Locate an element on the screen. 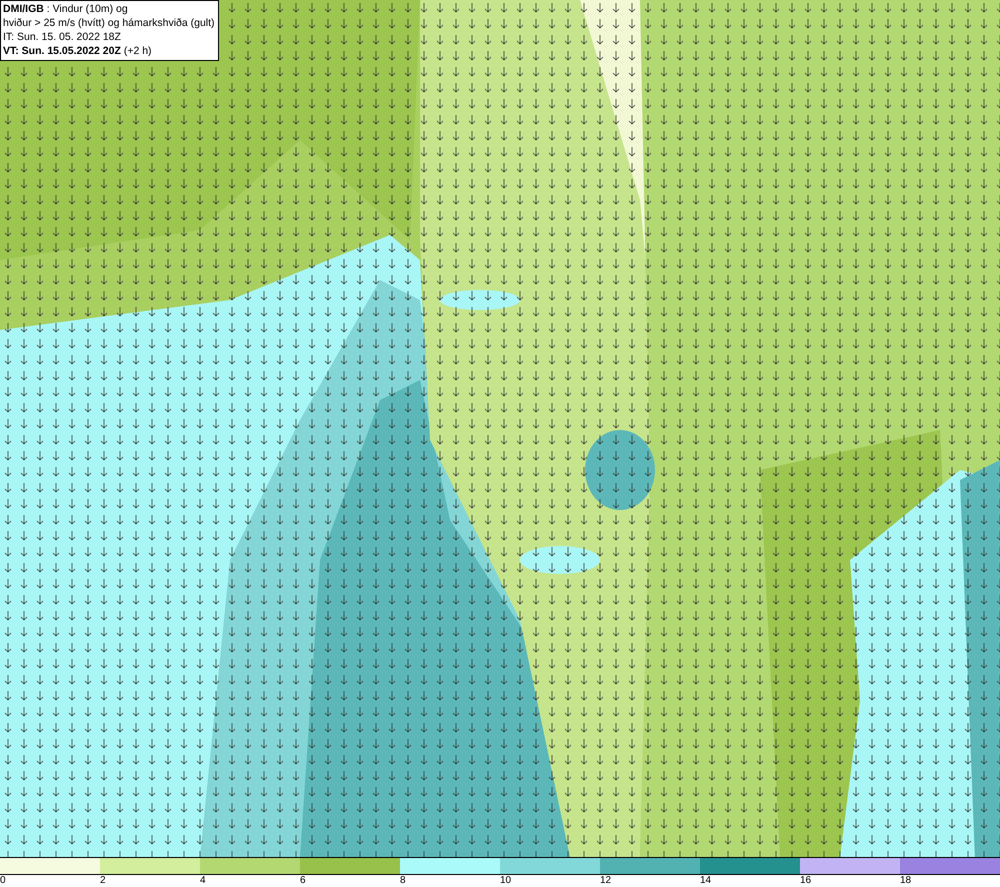  title-line: VT: Sun. 15.05.2022 20Z (+2 h) is located at coordinates (78, 51).